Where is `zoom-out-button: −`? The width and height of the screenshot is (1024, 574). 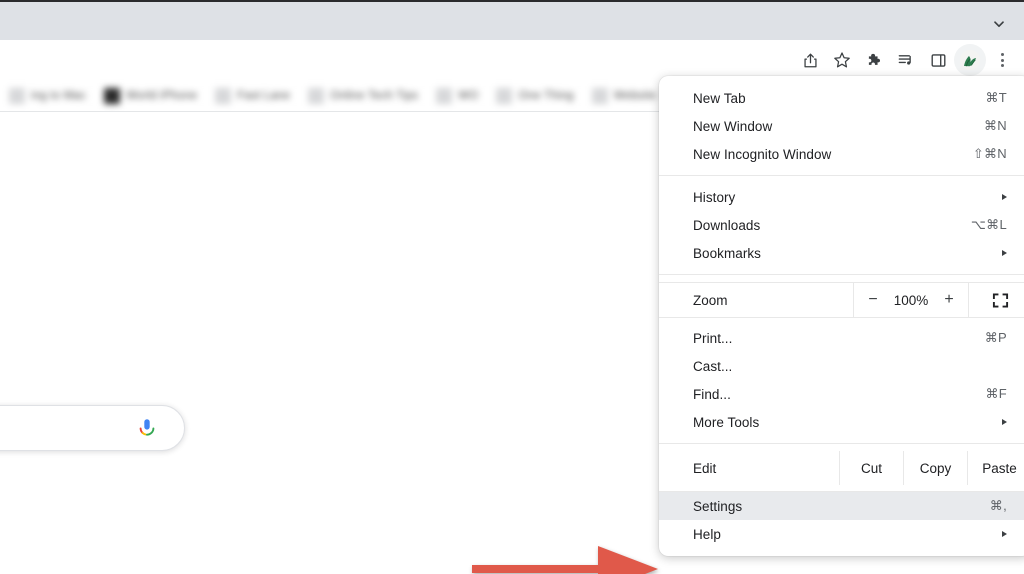 zoom-out-button: − is located at coordinates (873, 300).